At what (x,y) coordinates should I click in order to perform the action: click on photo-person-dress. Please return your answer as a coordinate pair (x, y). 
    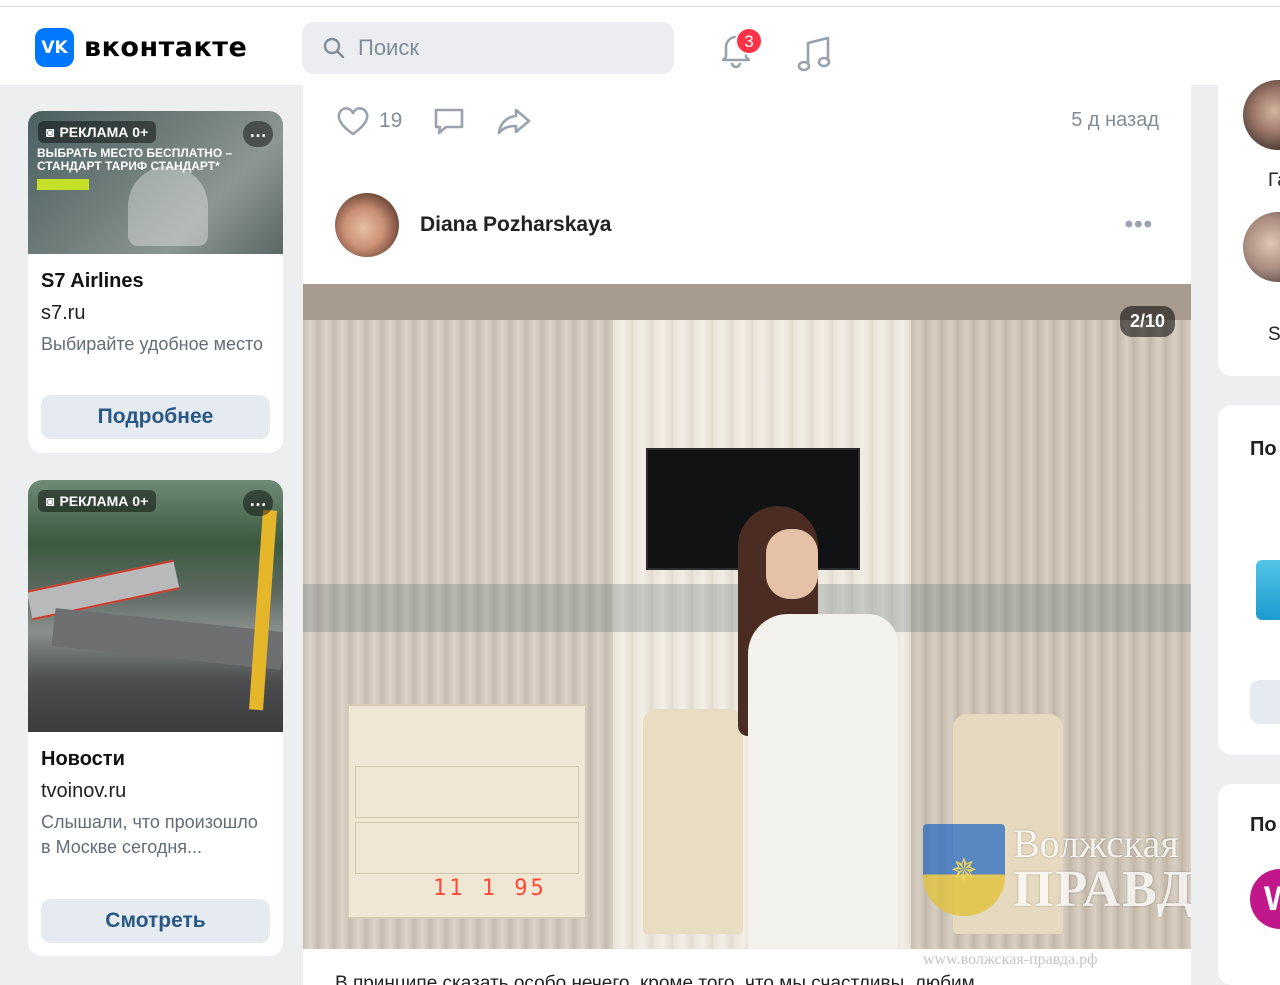
    Looking at the image, I should click on (823, 781).